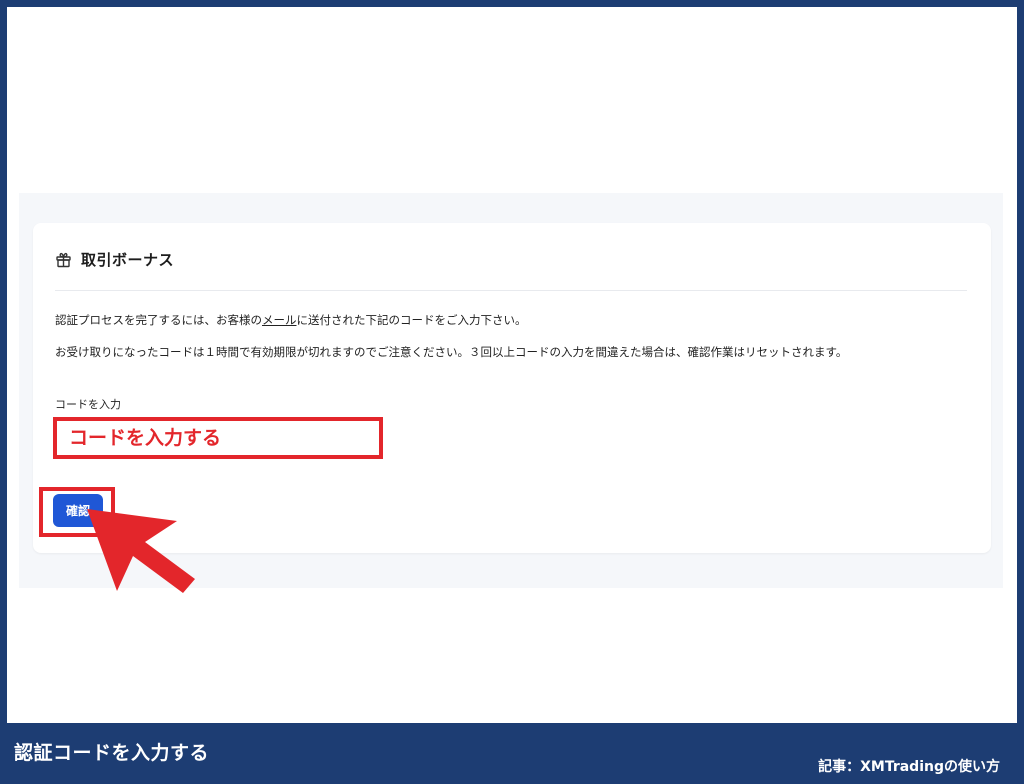  I want to click on code-input, so click(218, 438).